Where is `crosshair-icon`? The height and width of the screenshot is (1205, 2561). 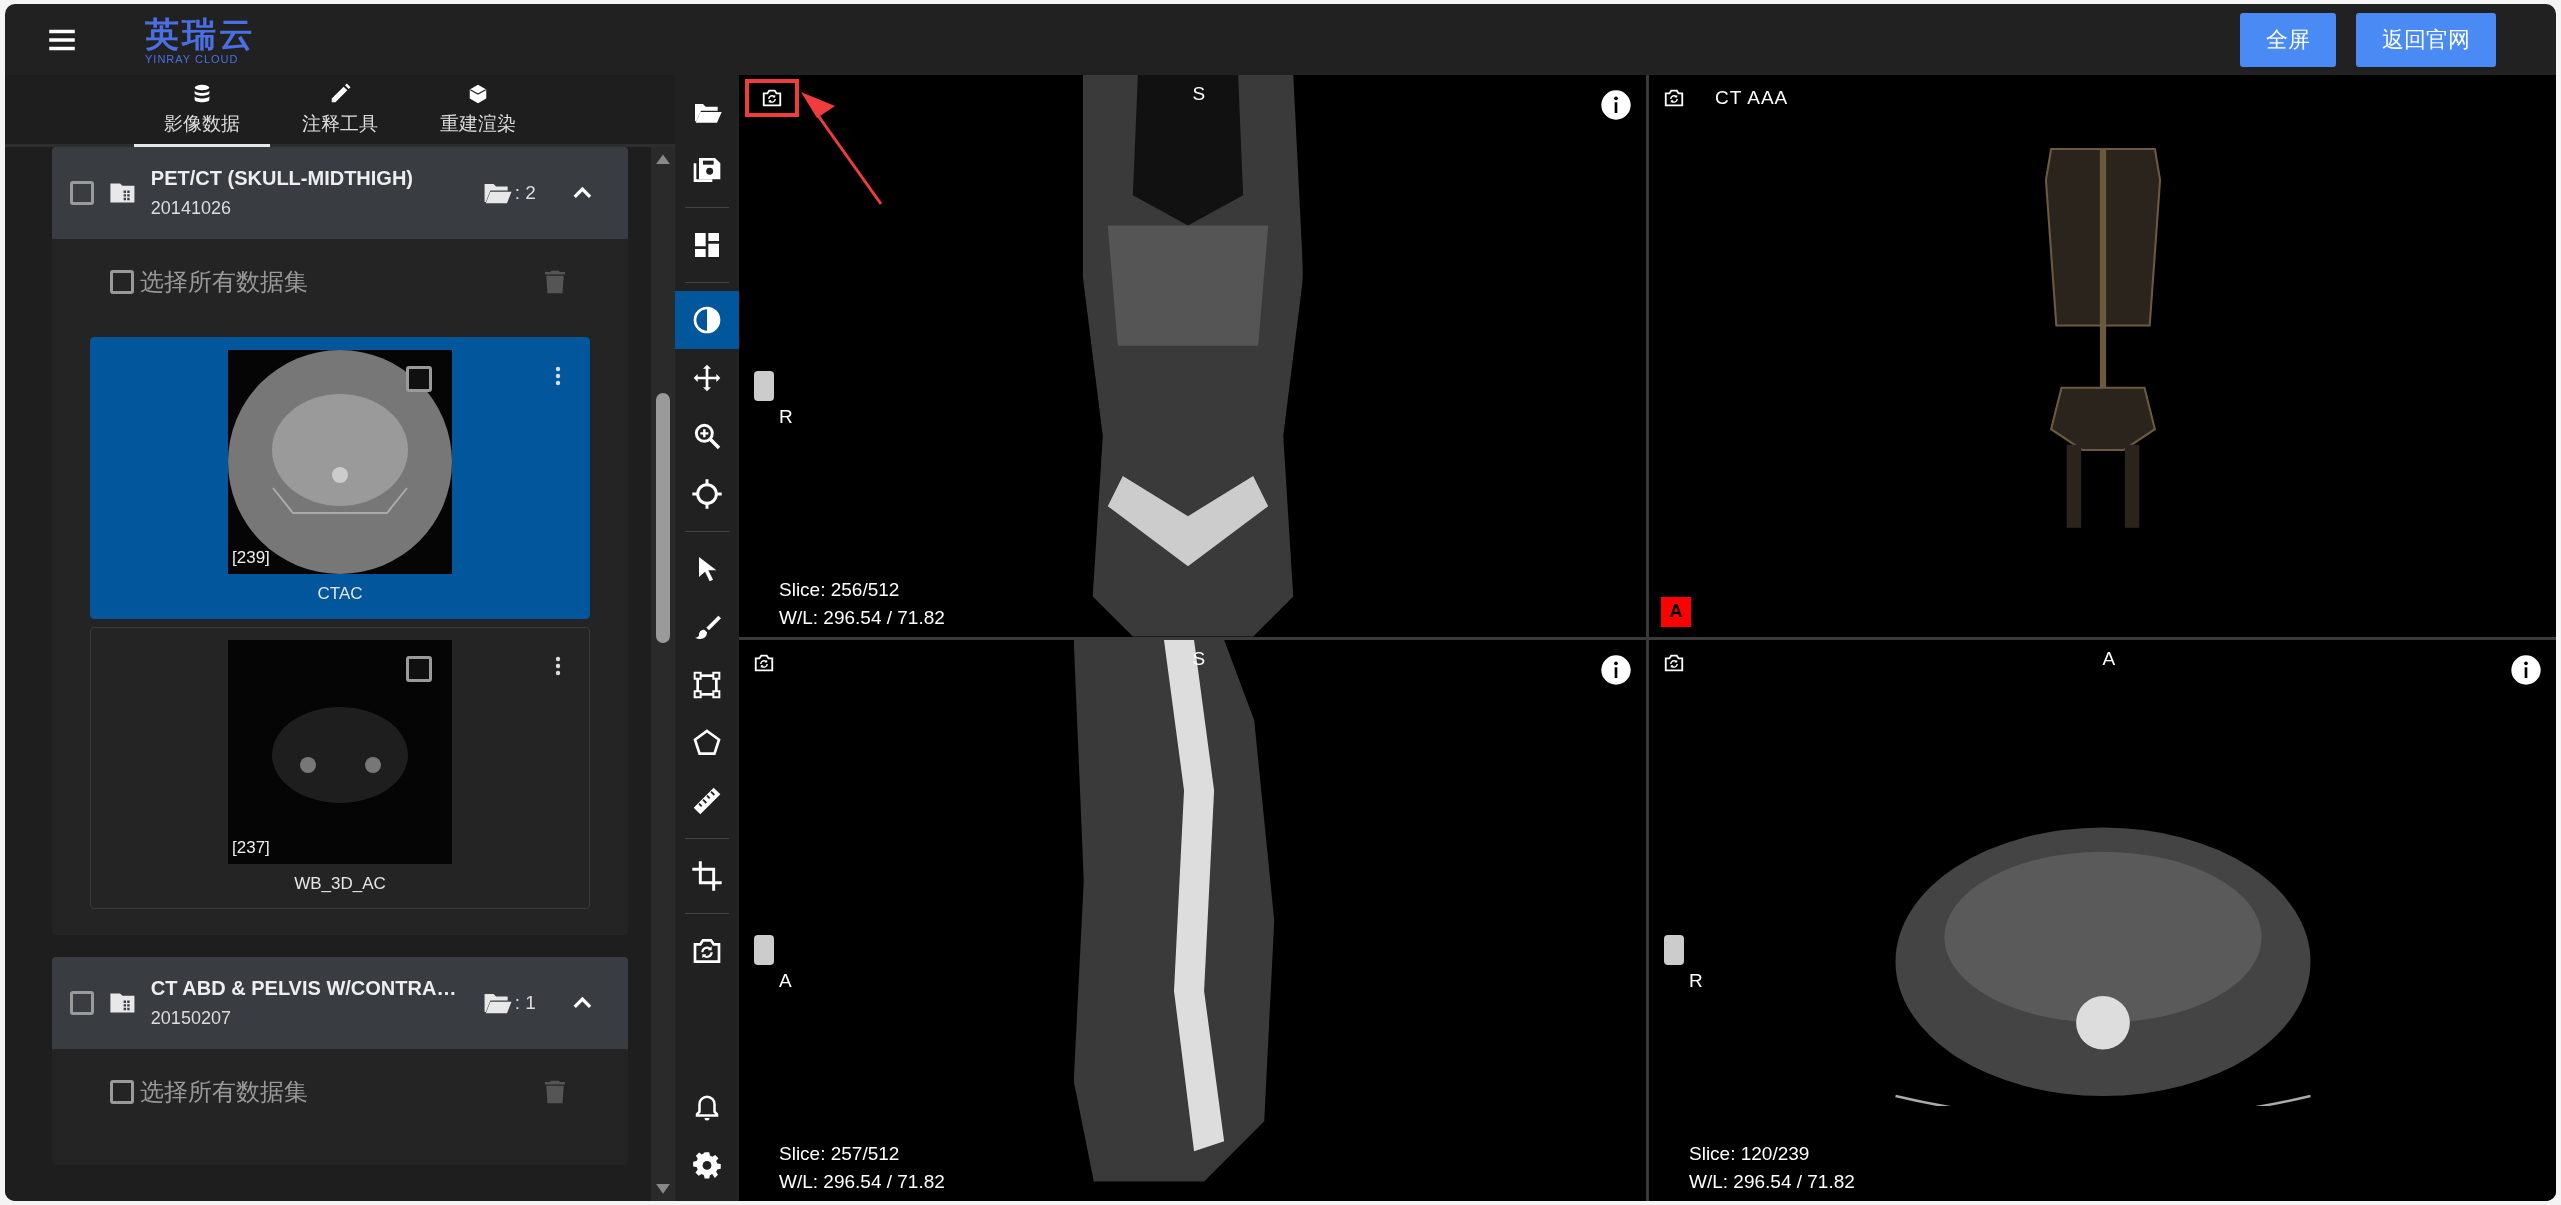
crosshair-icon is located at coordinates (707, 494).